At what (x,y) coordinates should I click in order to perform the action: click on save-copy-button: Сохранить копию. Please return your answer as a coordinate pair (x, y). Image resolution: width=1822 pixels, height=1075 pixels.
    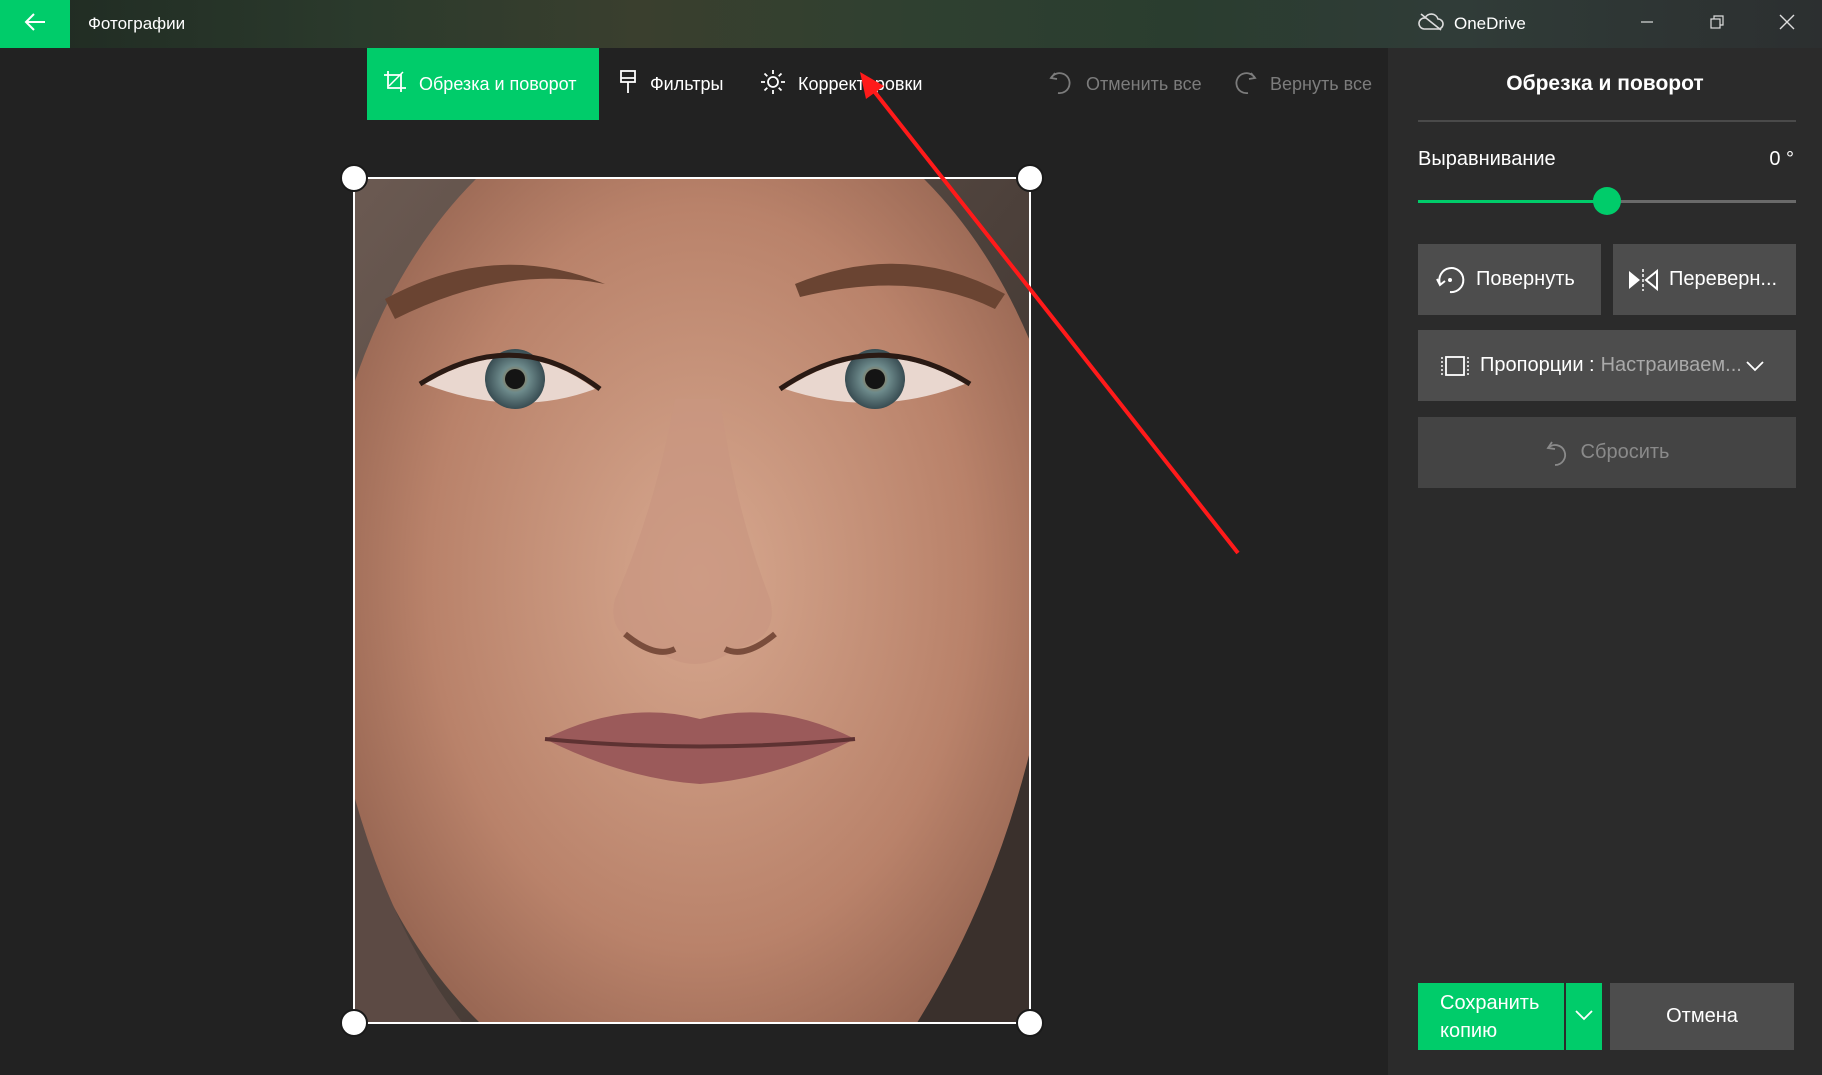
    Looking at the image, I should click on (1491, 1016).